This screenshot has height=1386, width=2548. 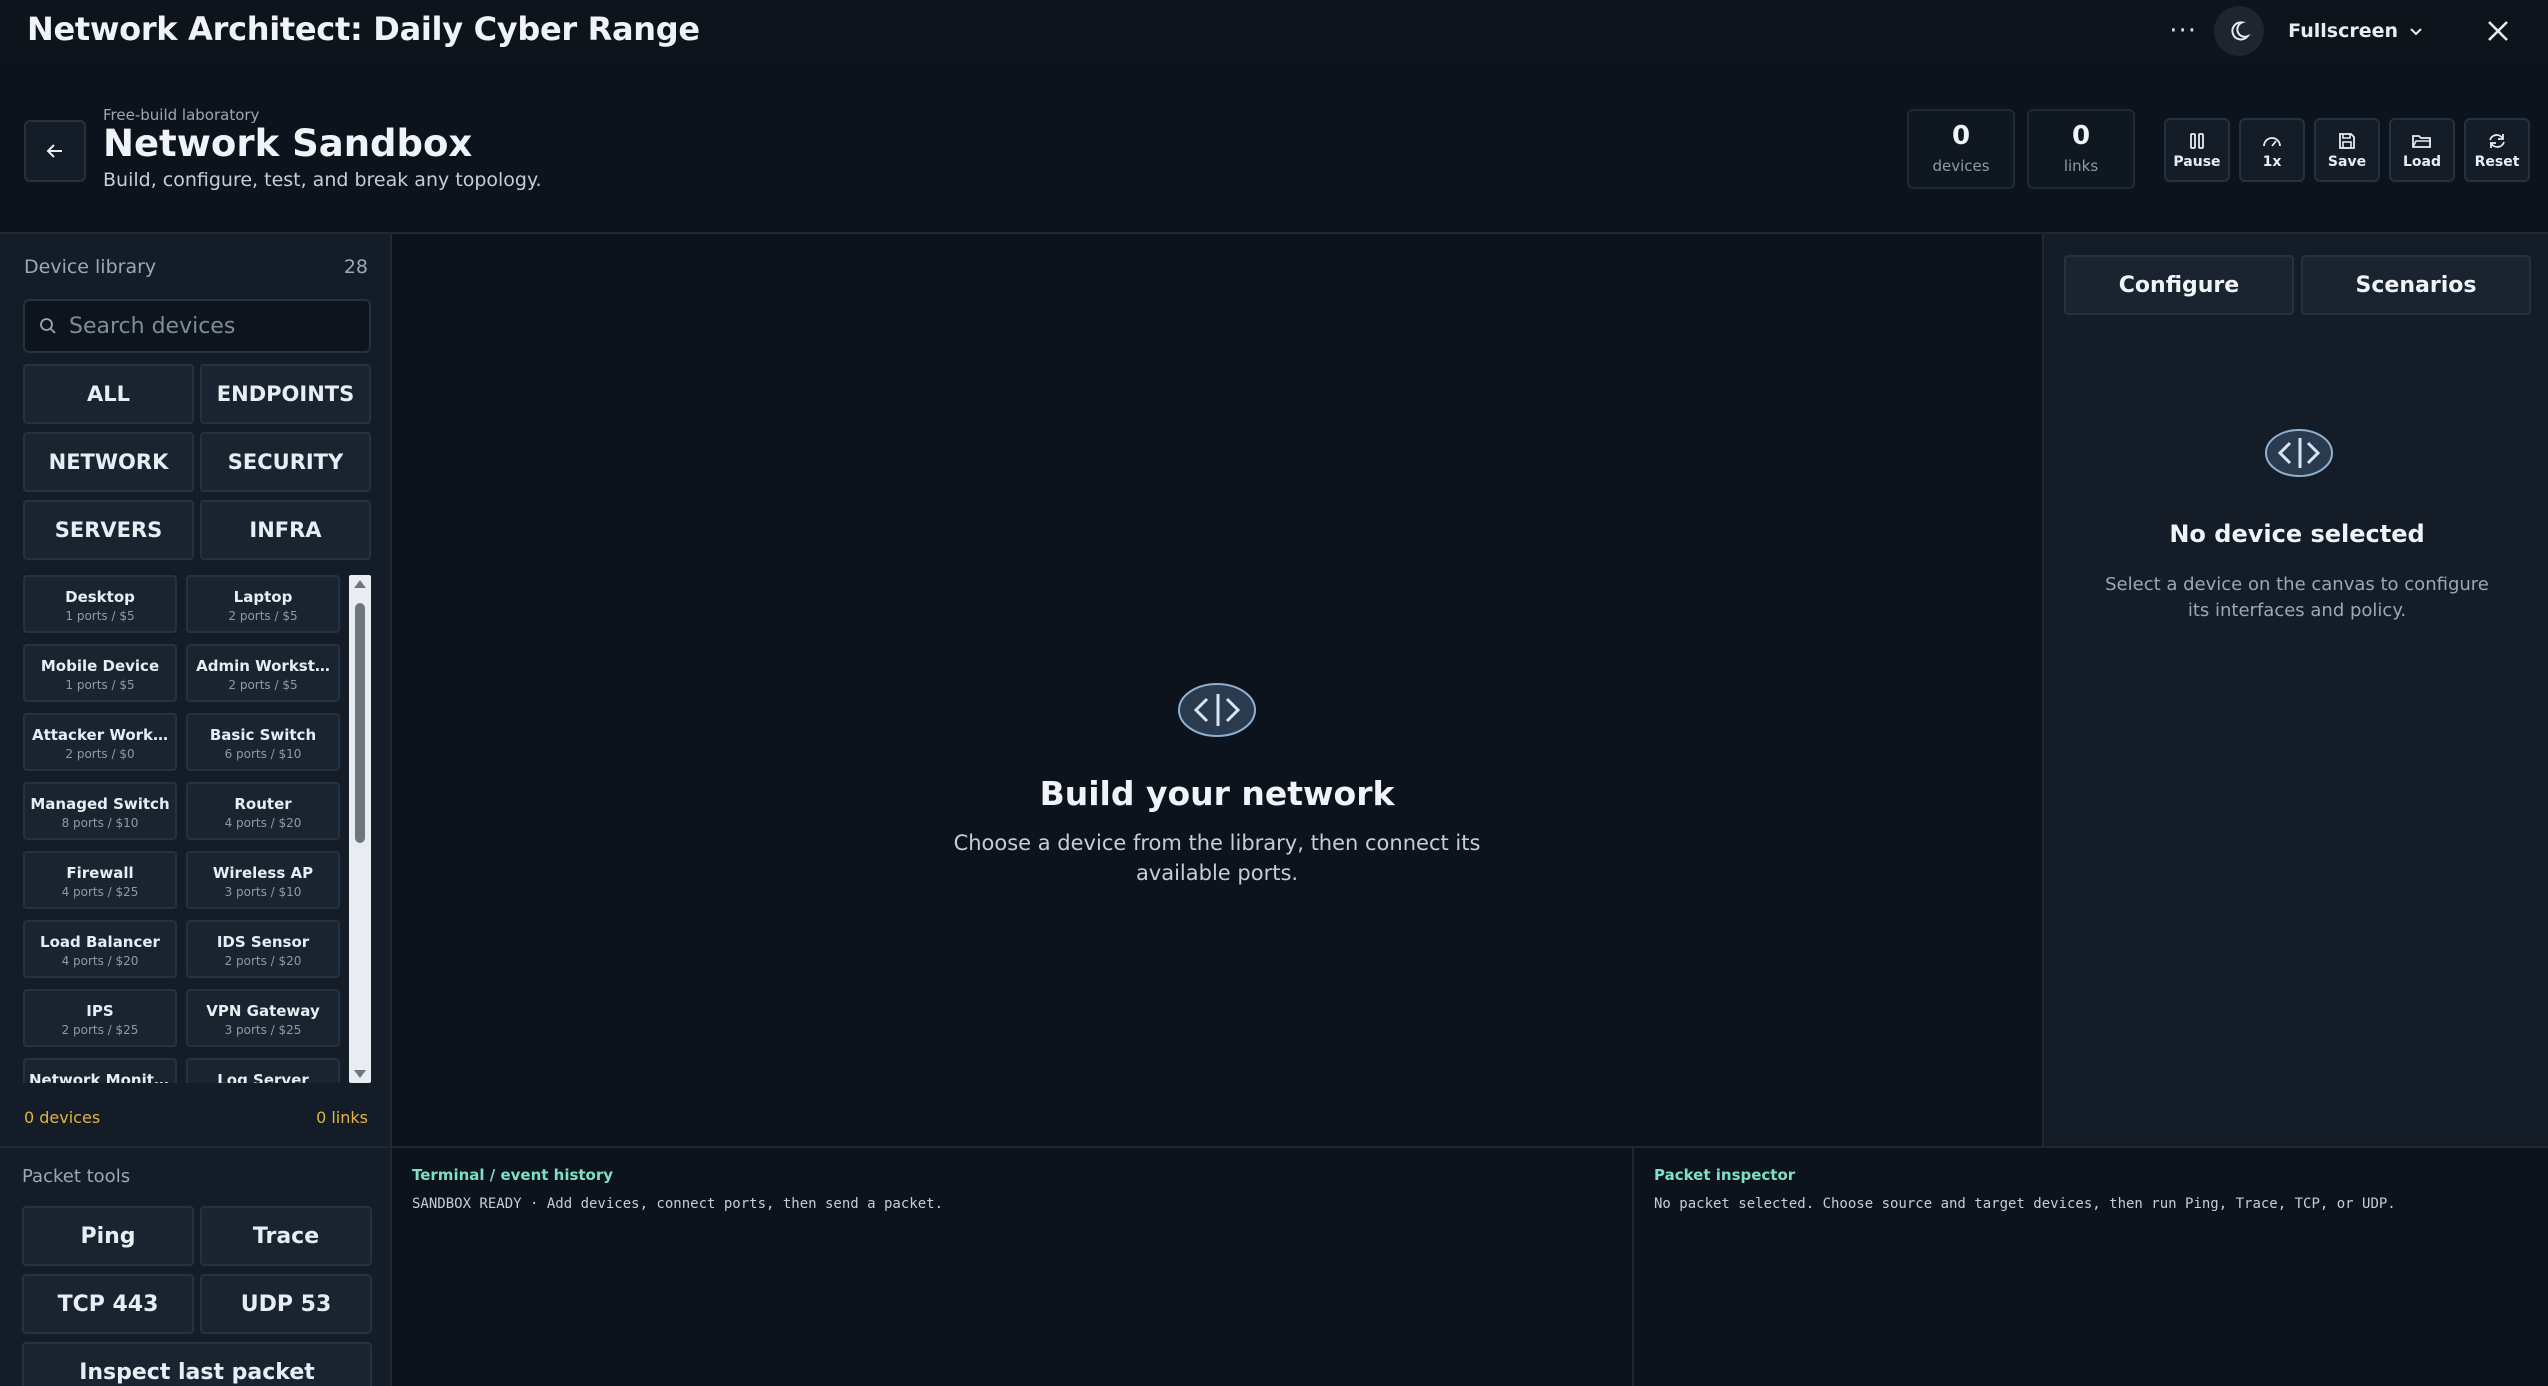 I want to click on device-name: IPS, so click(x=100, y=1011).